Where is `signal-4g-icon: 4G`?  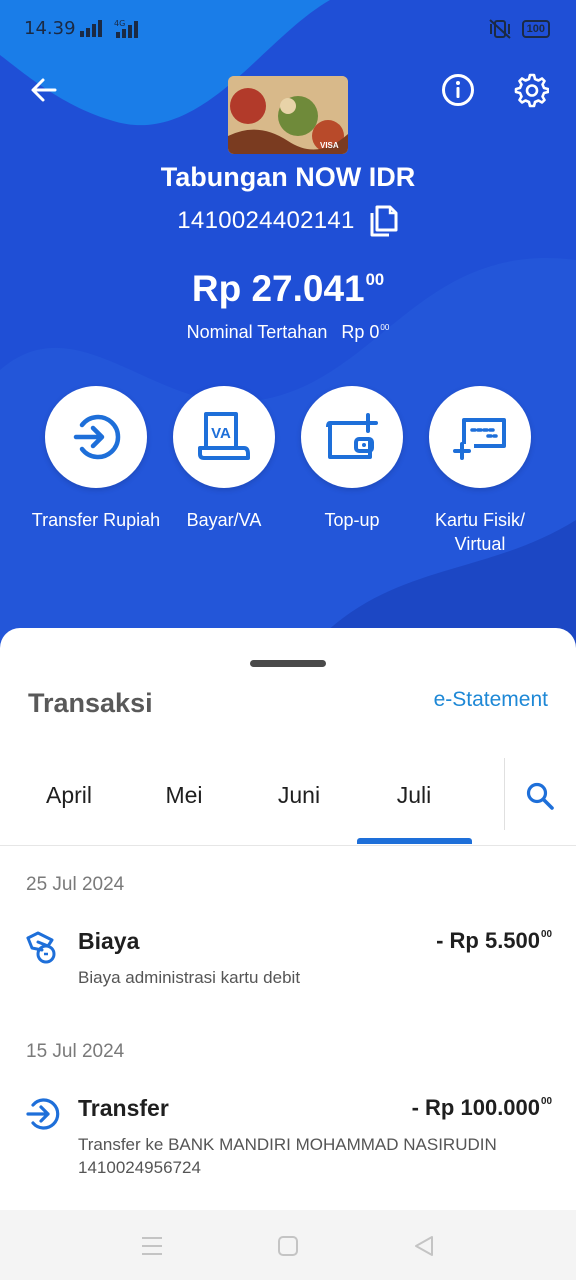 signal-4g-icon: 4G is located at coordinates (126, 28).